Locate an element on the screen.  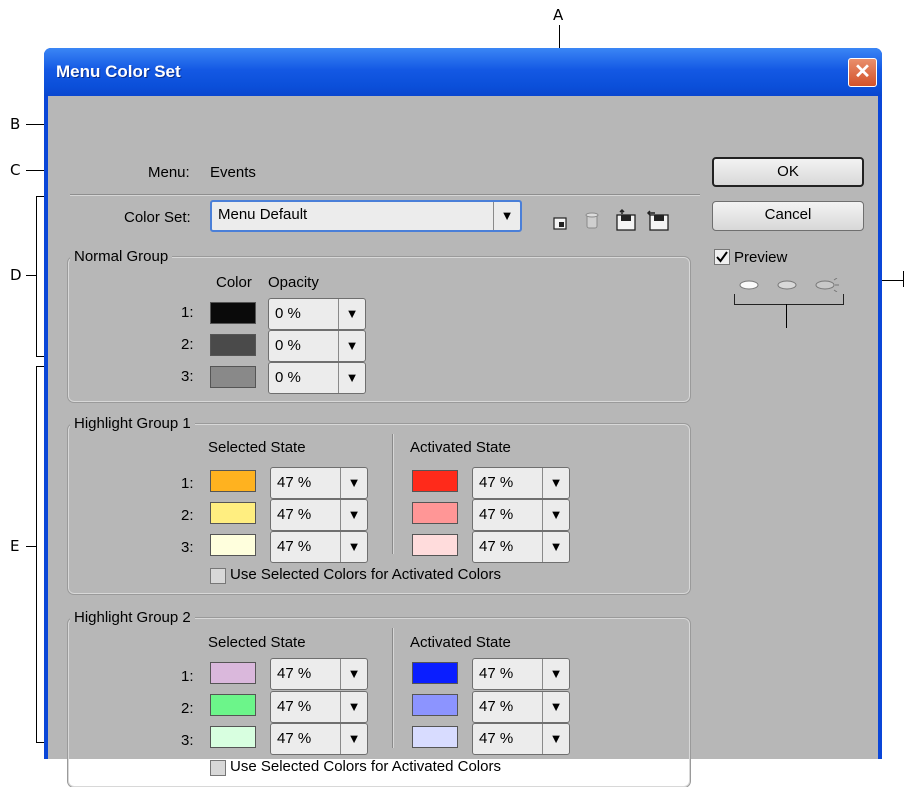
normal-opacity-3-dropdown: 0 % ▼ is located at coordinates (317, 378).